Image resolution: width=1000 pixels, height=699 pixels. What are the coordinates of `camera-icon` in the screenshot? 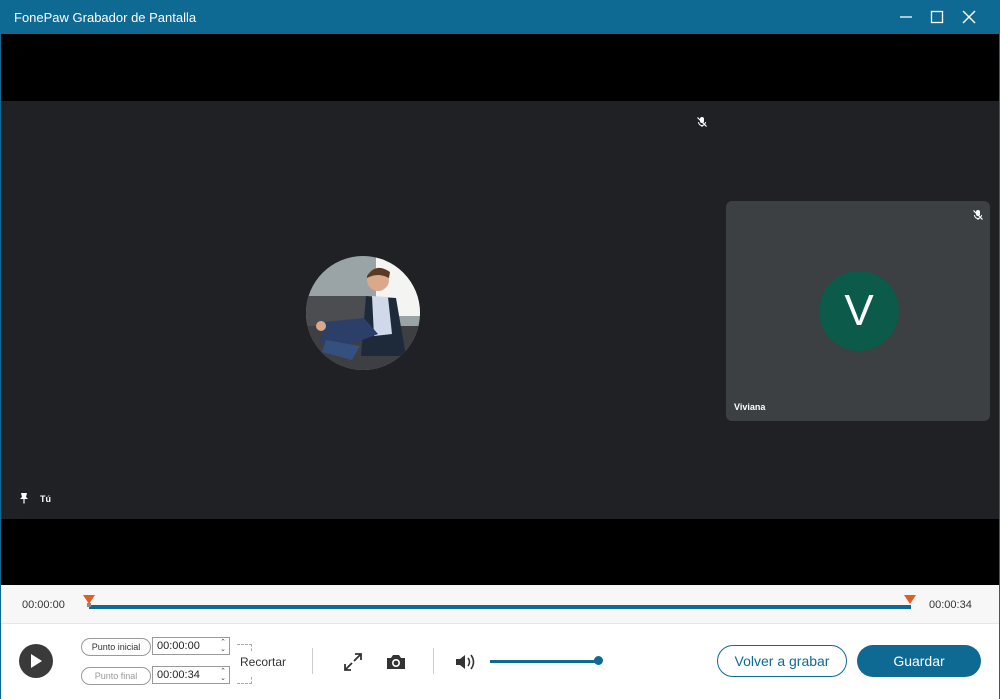 It's located at (396, 662).